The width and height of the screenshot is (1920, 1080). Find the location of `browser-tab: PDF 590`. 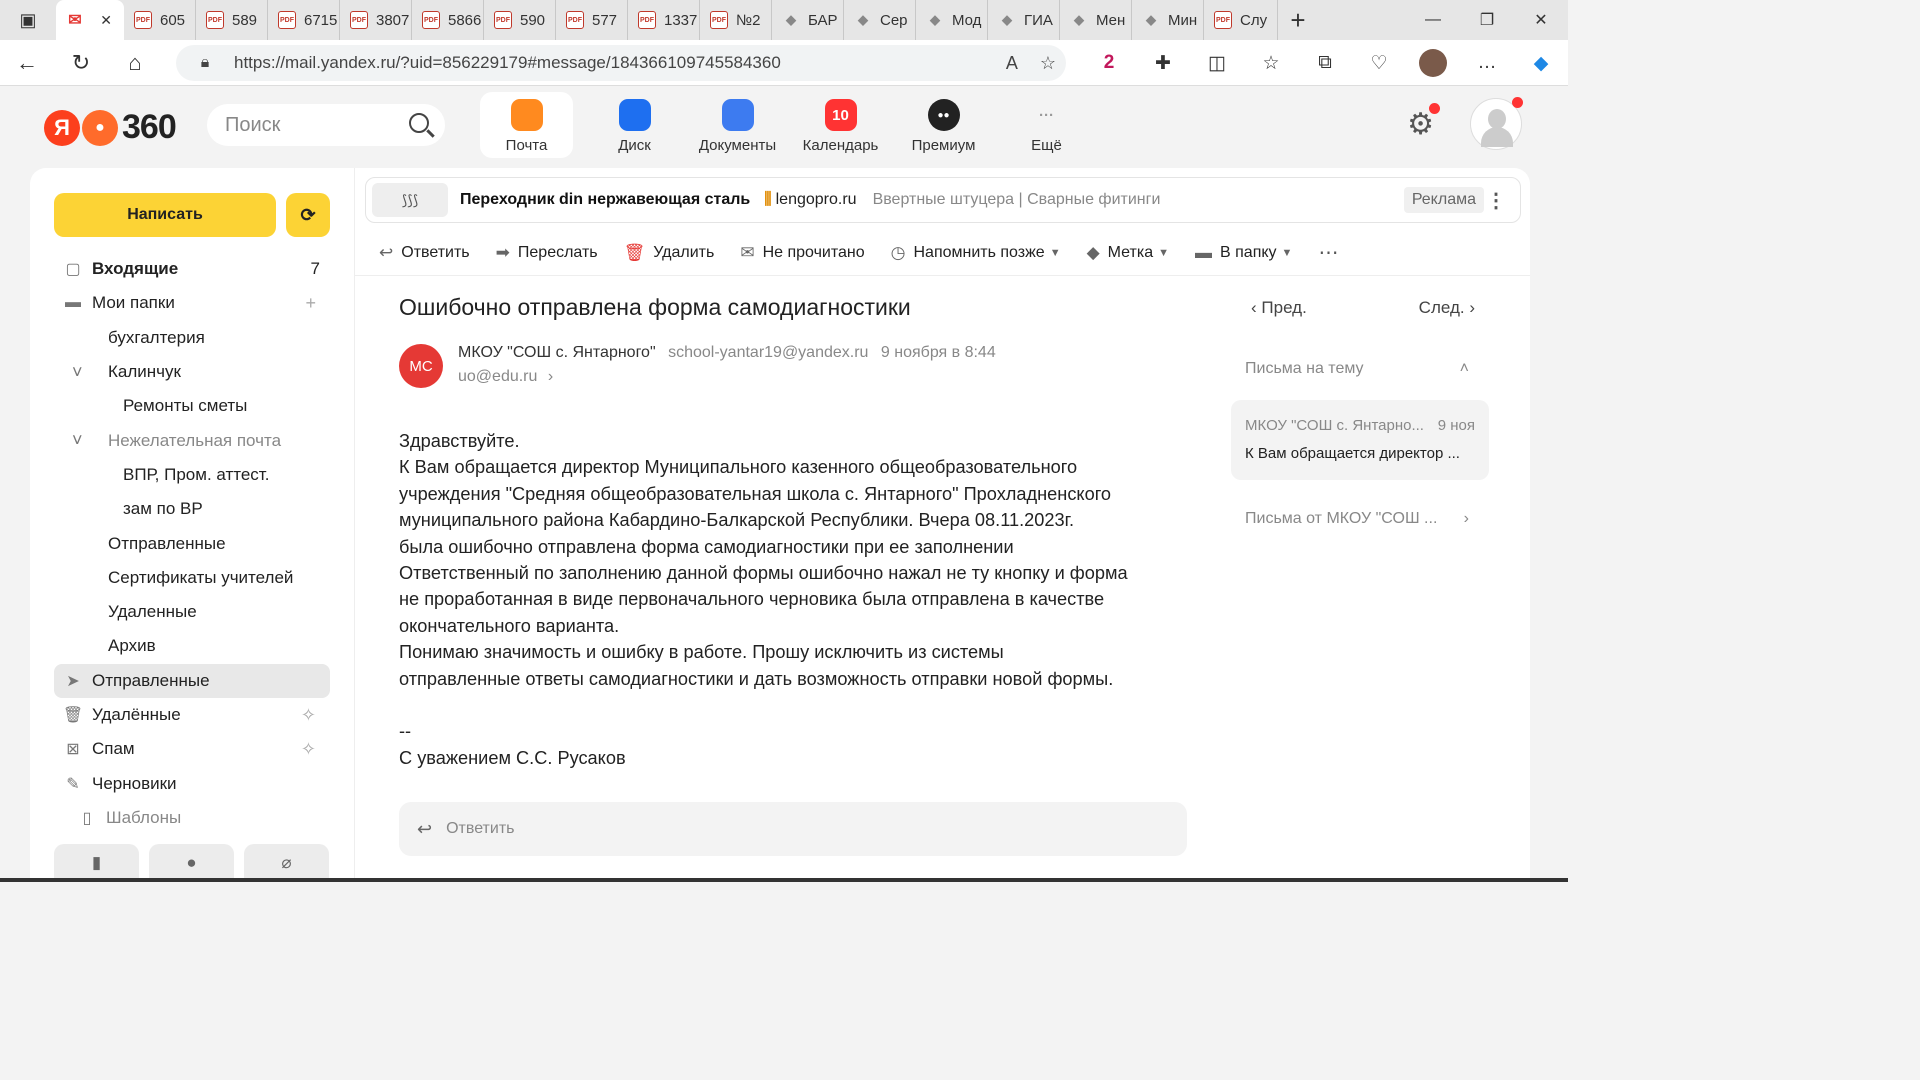

browser-tab: PDF 590 is located at coordinates (520, 20).